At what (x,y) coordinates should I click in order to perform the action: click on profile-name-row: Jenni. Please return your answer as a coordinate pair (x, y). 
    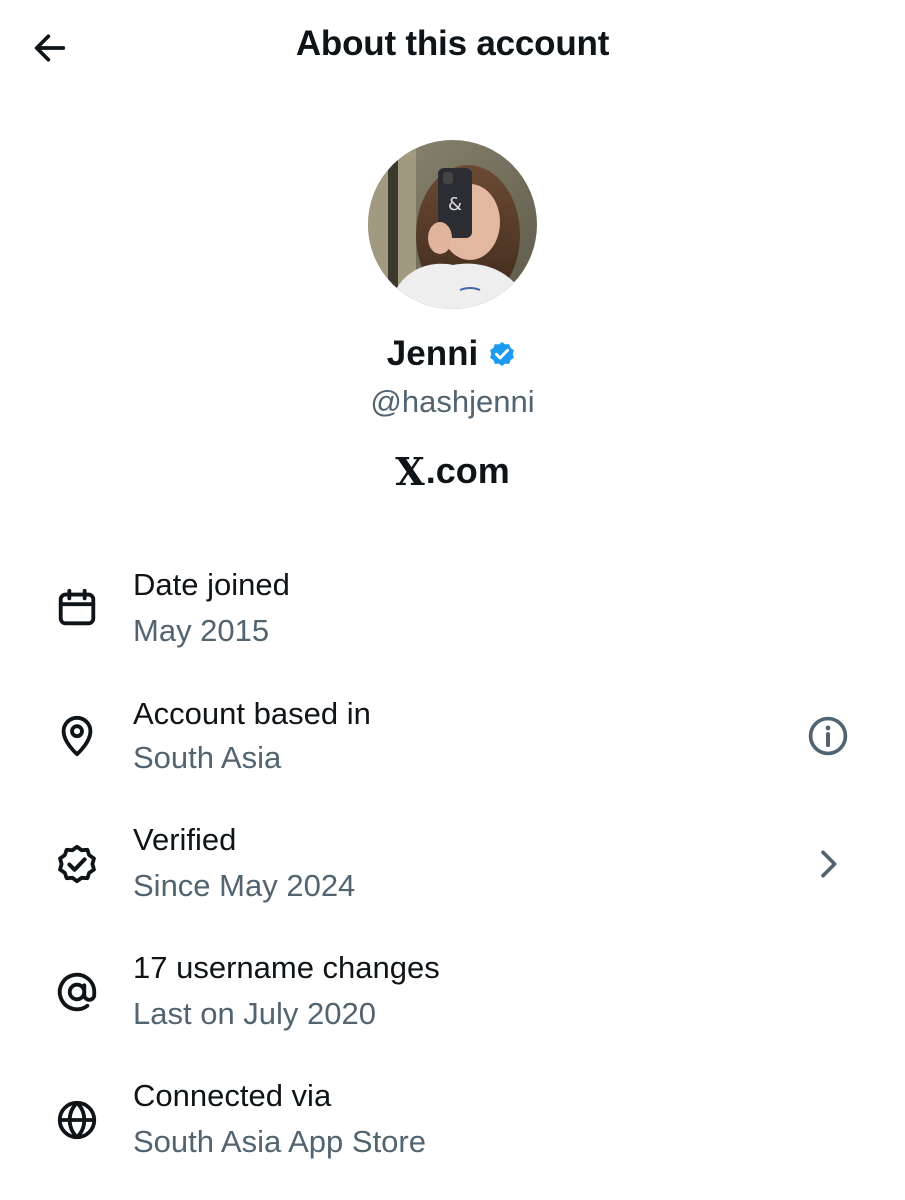
    Looking at the image, I should click on (452, 354).